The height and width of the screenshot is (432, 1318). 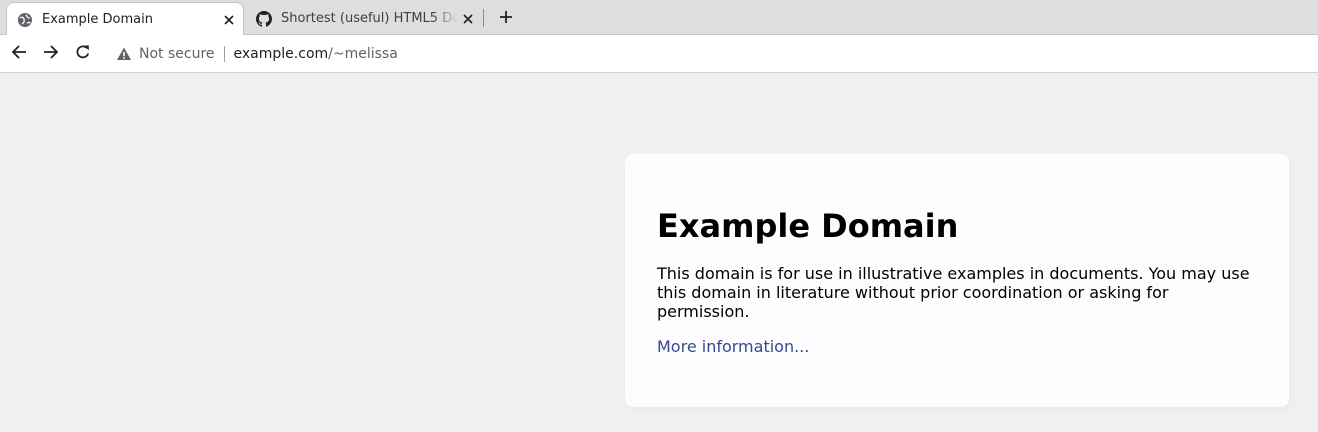 I want to click on reload-button, so click(x=83, y=54).